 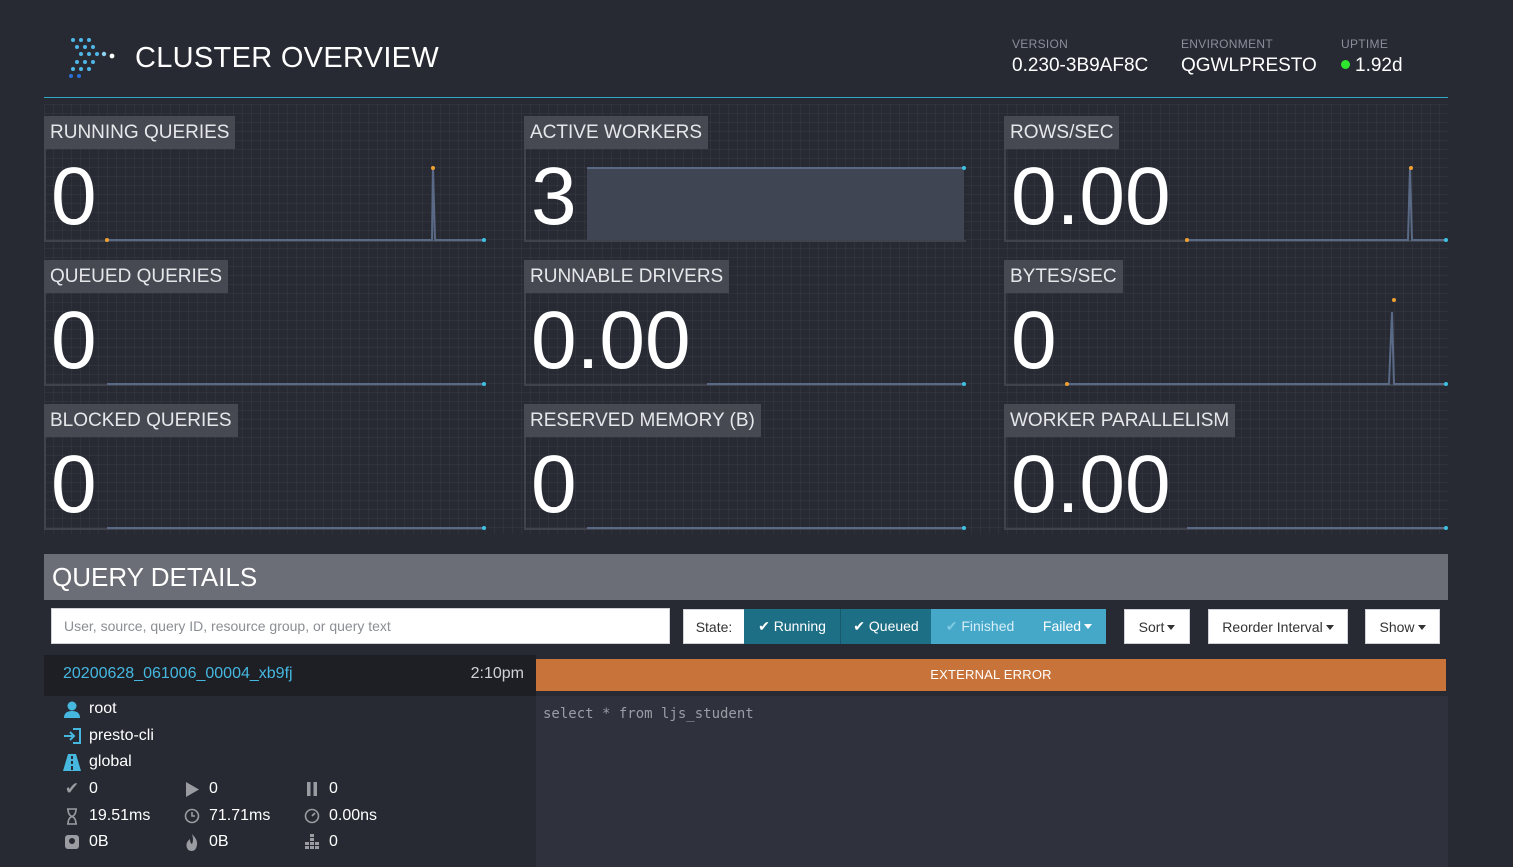 What do you see at coordinates (1226, 467) in the screenshot?
I see `tile-worker-parallelism: WORKER PARALLELISM 0.00` at bounding box center [1226, 467].